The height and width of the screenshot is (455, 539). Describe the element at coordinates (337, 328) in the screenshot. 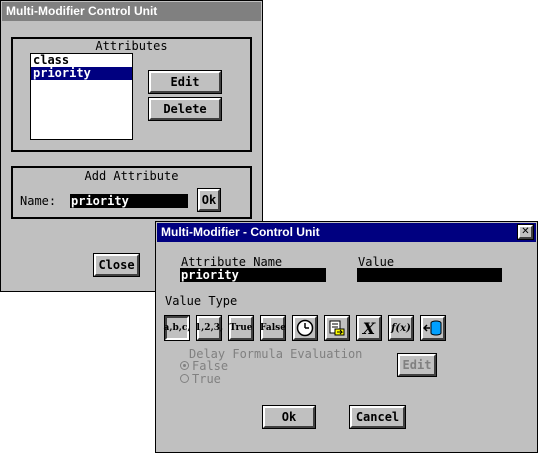

I see `file-icon` at that location.